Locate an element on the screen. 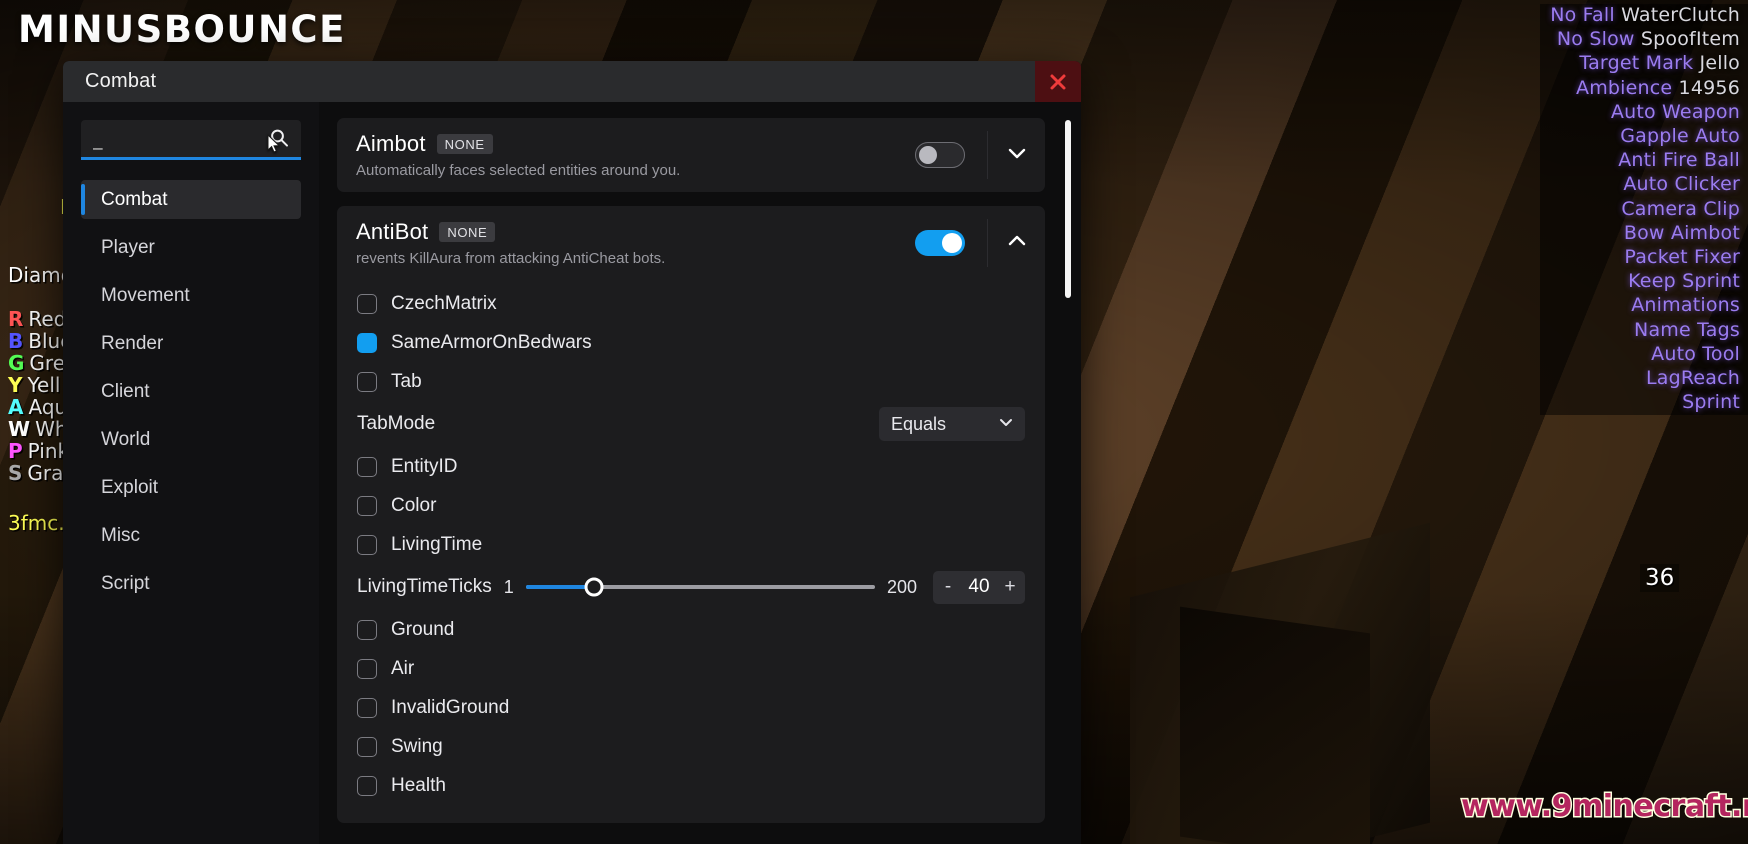 The width and height of the screenshot is (1748, 844). setting-checkbox-row: Swing is located at coordinates (691, 746).